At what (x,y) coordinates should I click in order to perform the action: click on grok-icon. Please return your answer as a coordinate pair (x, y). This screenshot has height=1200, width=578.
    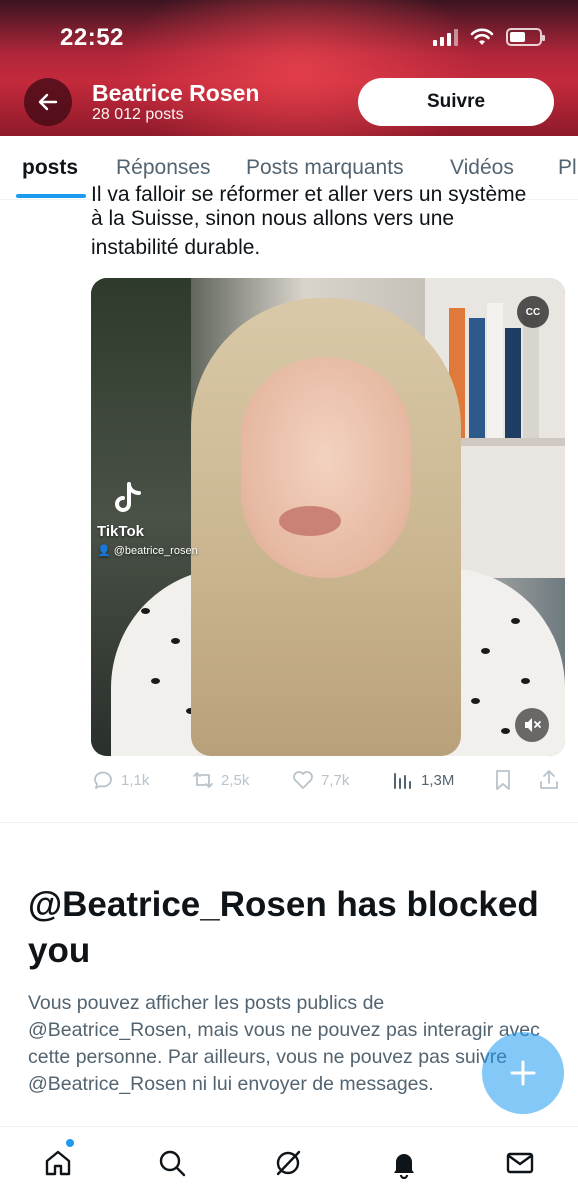
    Looking at the image, I should click on (288, 1163).